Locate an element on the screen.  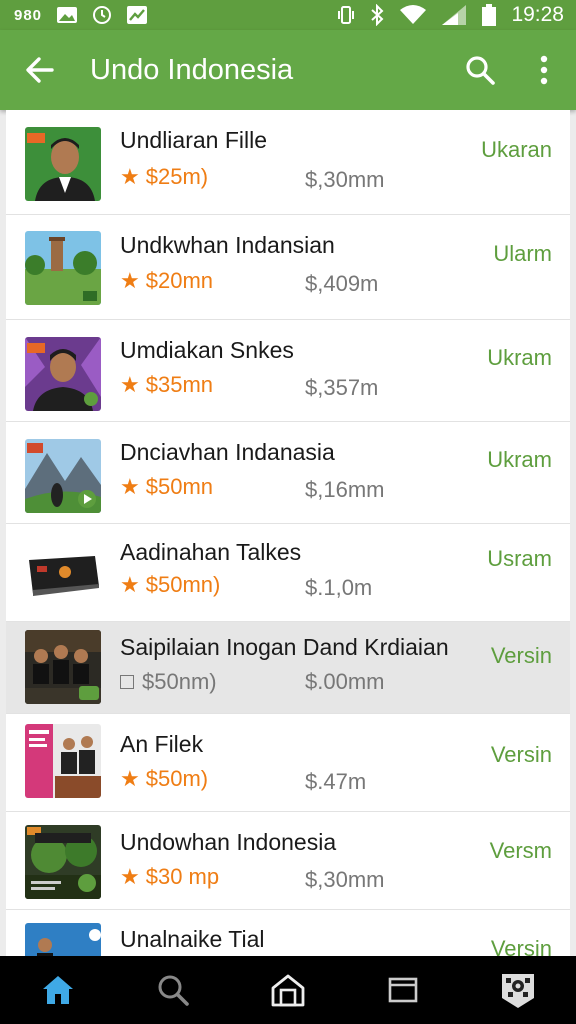
item-size: $.00mm is located at coordinates (345, 681).